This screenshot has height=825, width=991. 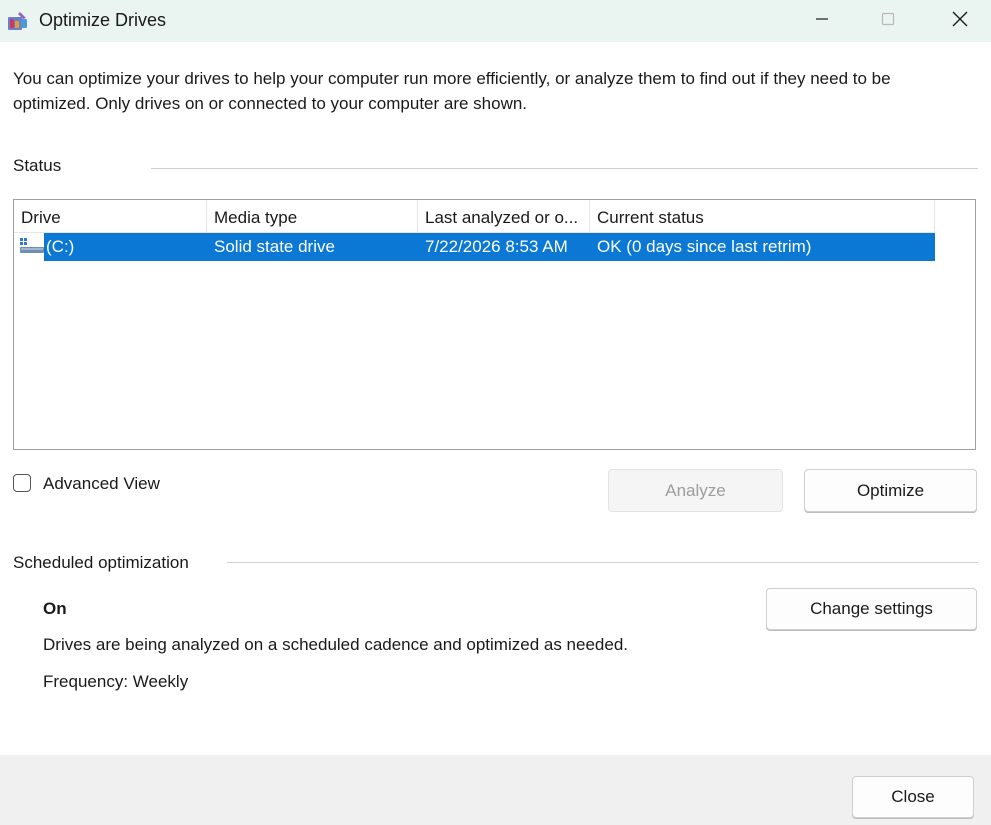 I want to click on advanced-view-label: Advanced View, so click(x=101, y=484).